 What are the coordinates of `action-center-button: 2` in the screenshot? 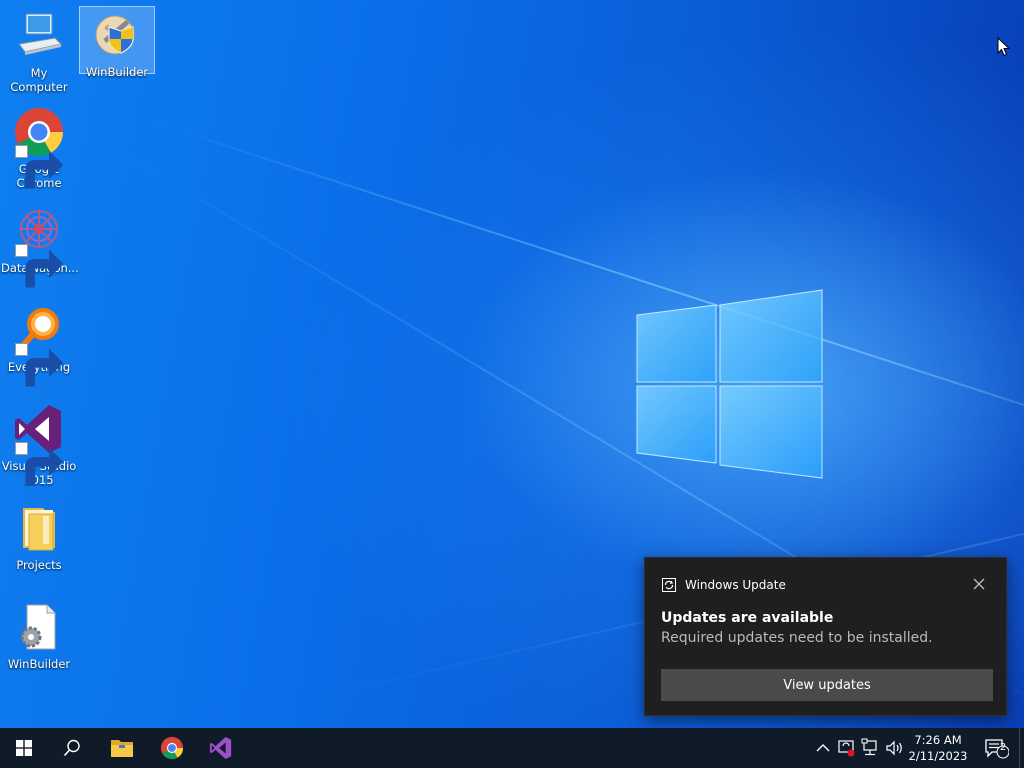 It's located at (996, 748).